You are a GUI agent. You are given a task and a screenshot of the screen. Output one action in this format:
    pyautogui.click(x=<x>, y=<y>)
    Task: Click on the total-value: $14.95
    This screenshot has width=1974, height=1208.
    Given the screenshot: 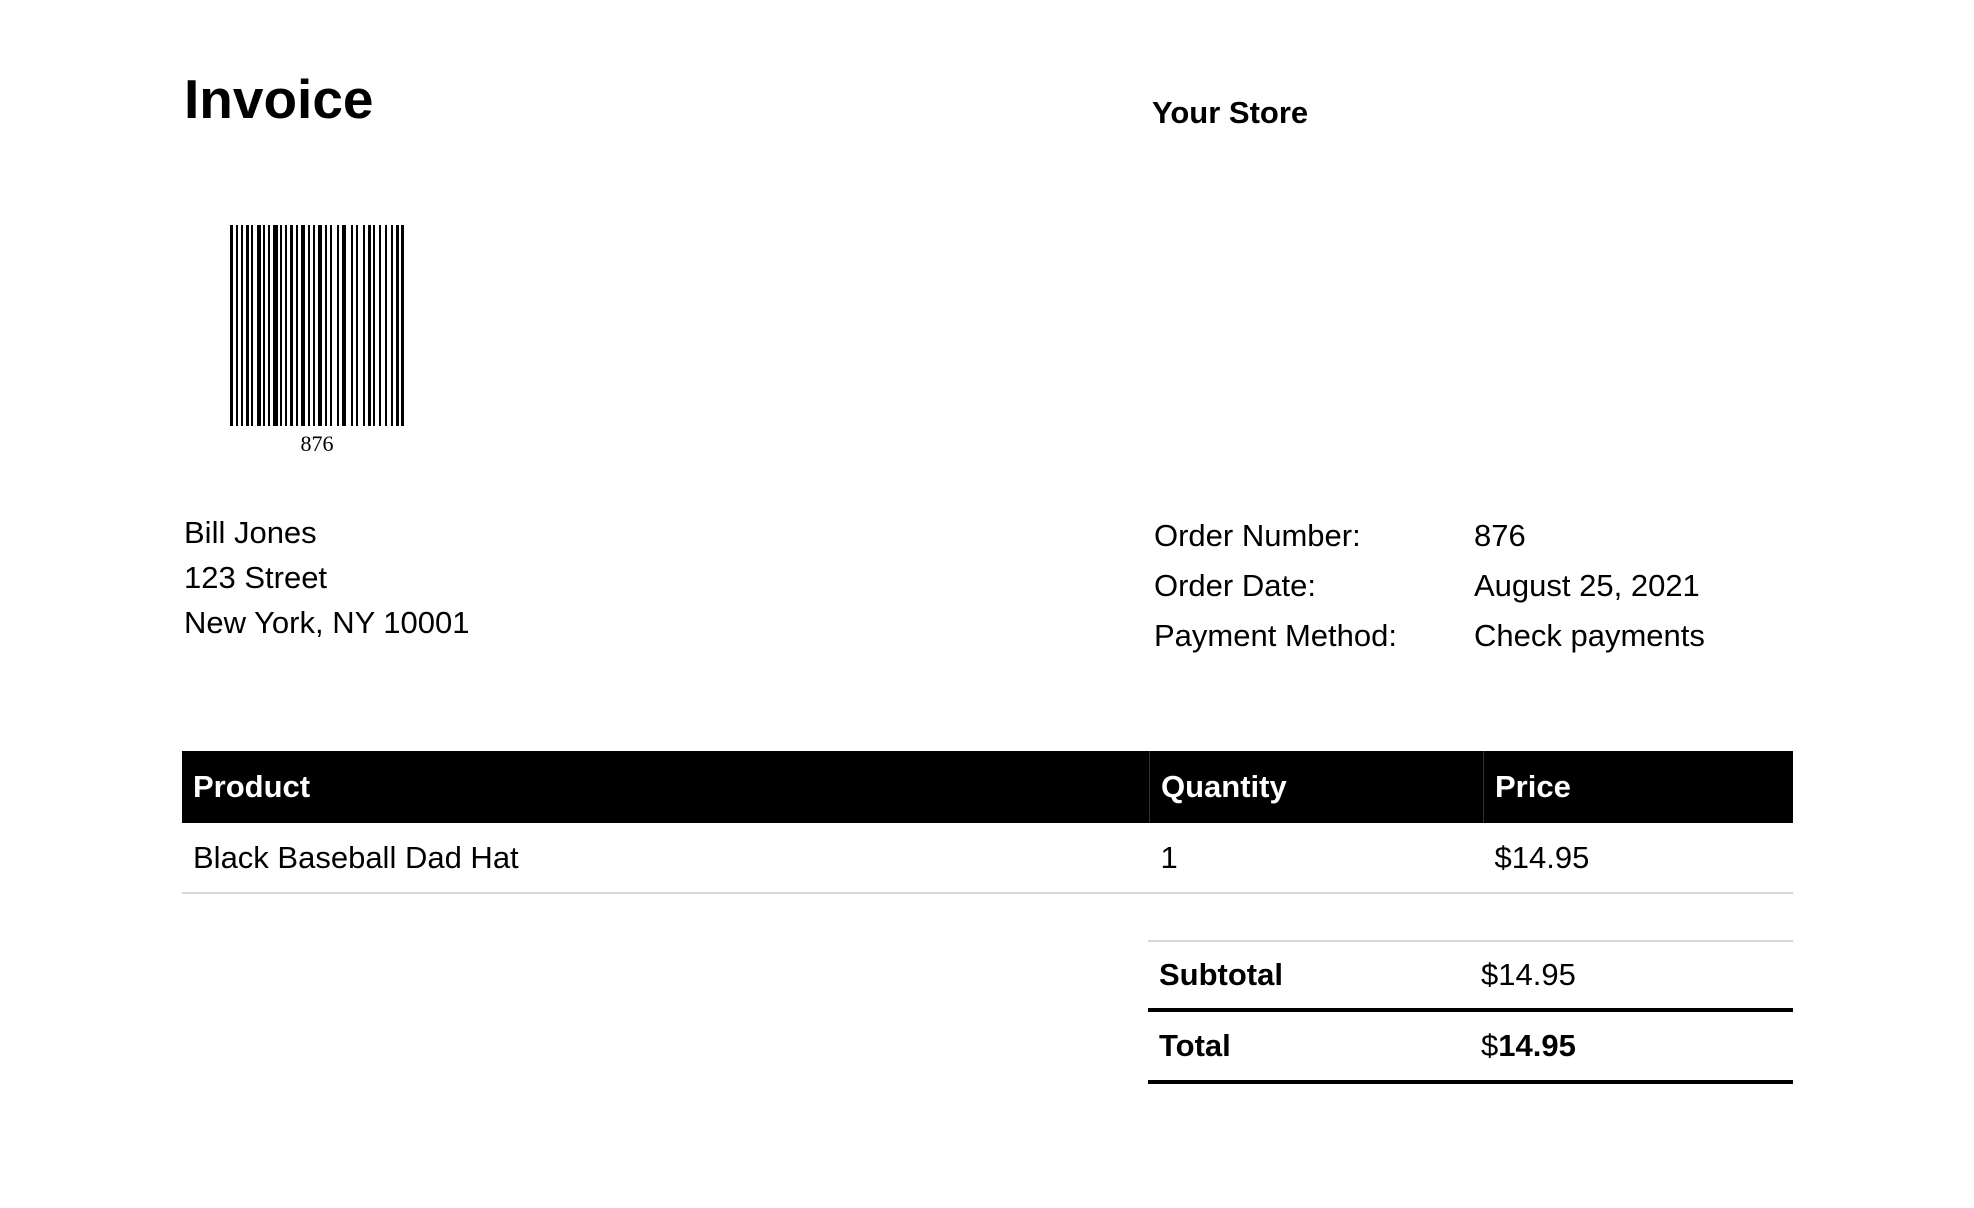 What is the action you would take?
    pyautogui.click(x=1631, y=1047)
    